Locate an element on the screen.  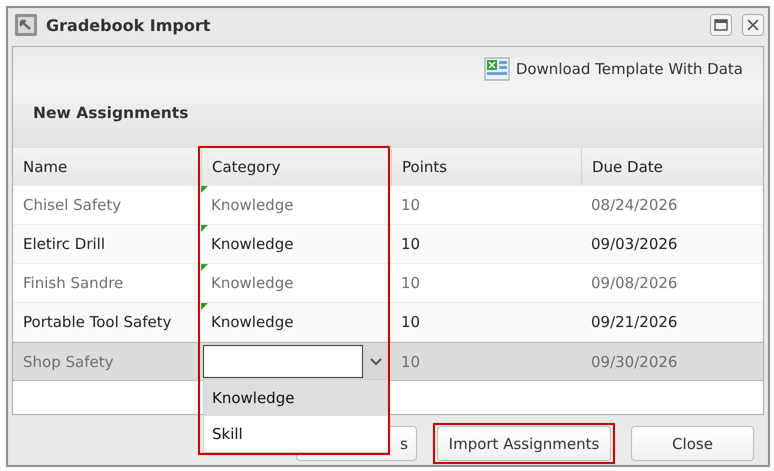
close-icon is located at coordinates (753, 25).